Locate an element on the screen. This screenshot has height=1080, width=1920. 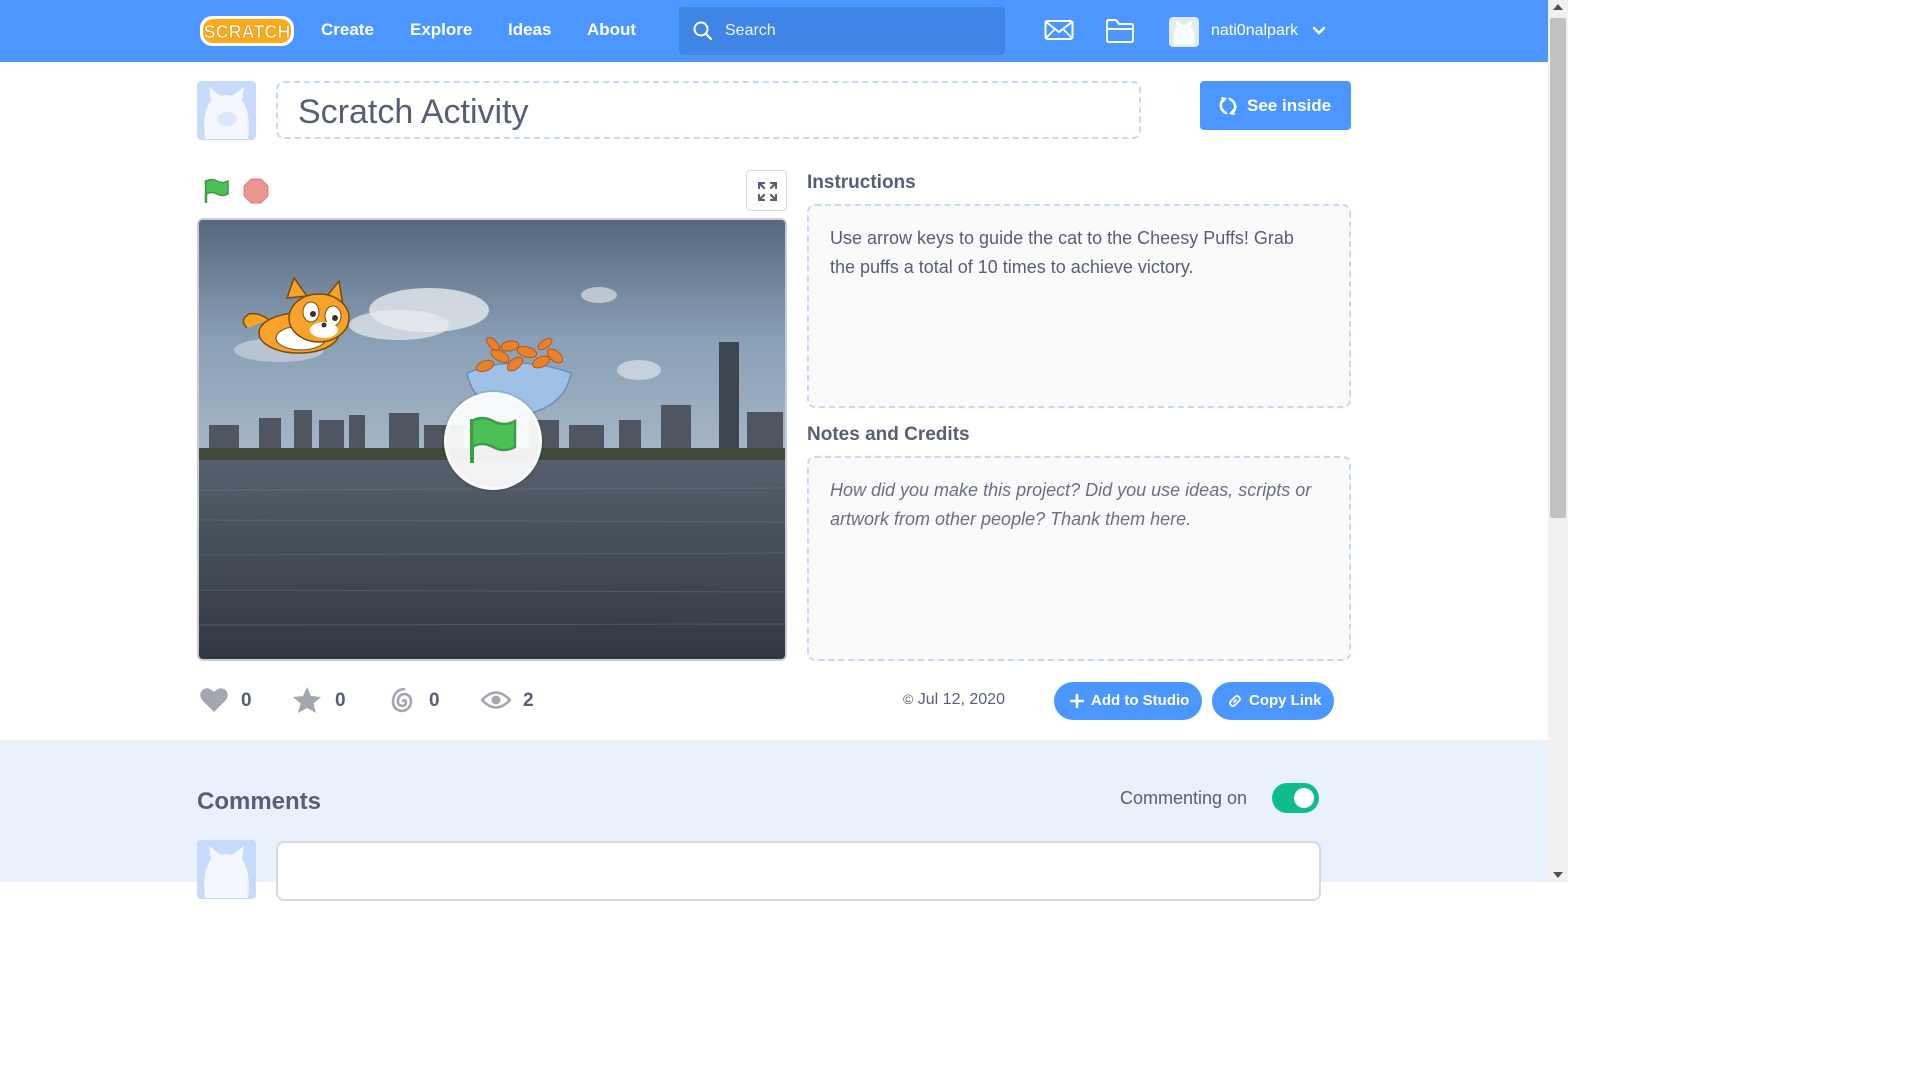
project-stage is located at coordinates (492, 439).